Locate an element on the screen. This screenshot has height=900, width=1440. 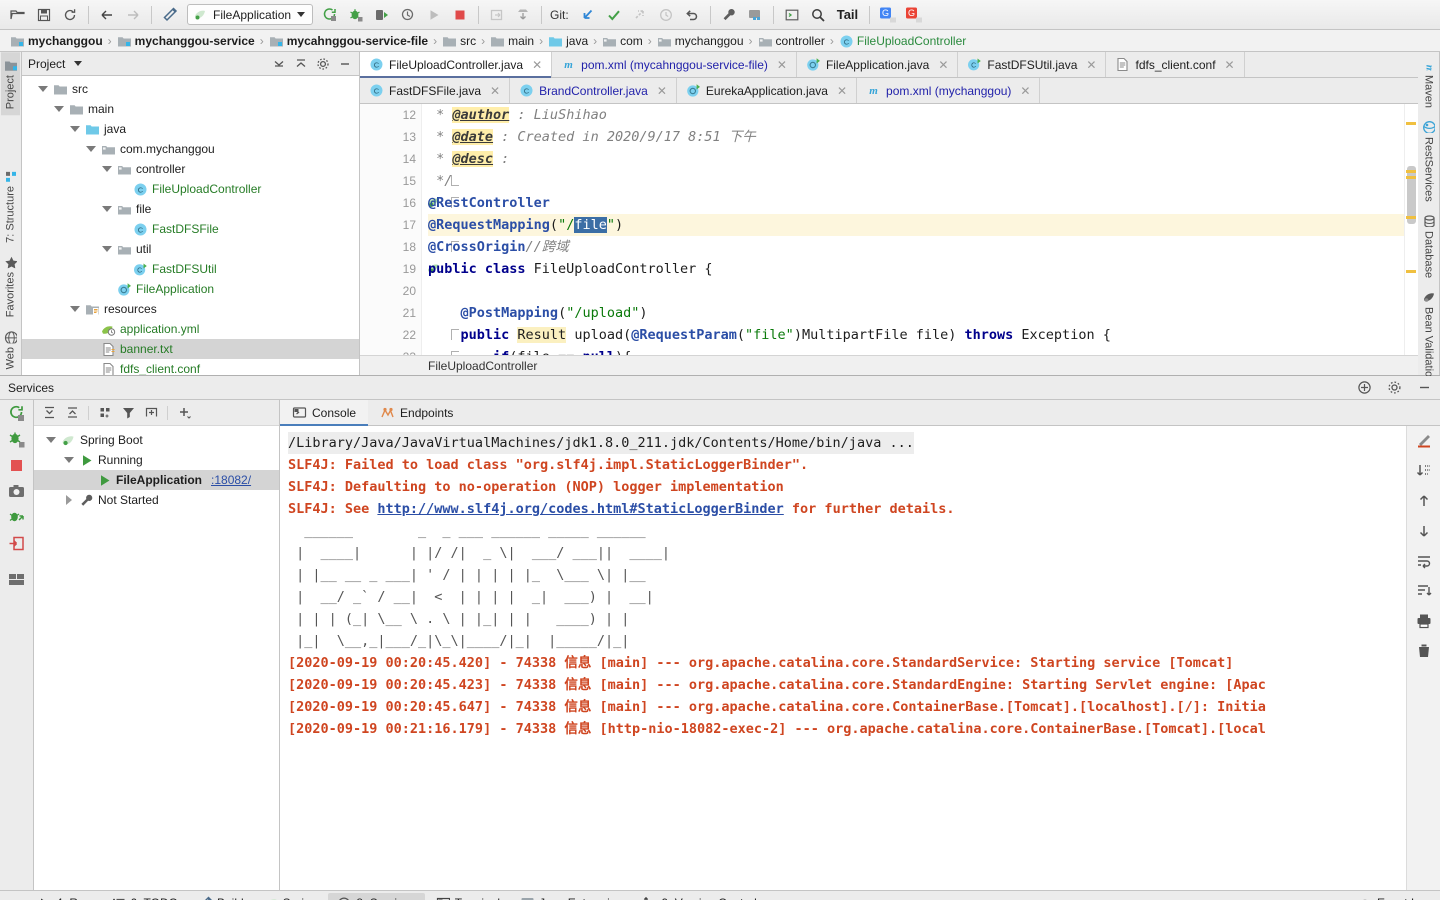
search-everywhere-icon is located at coordinates (818, 15).